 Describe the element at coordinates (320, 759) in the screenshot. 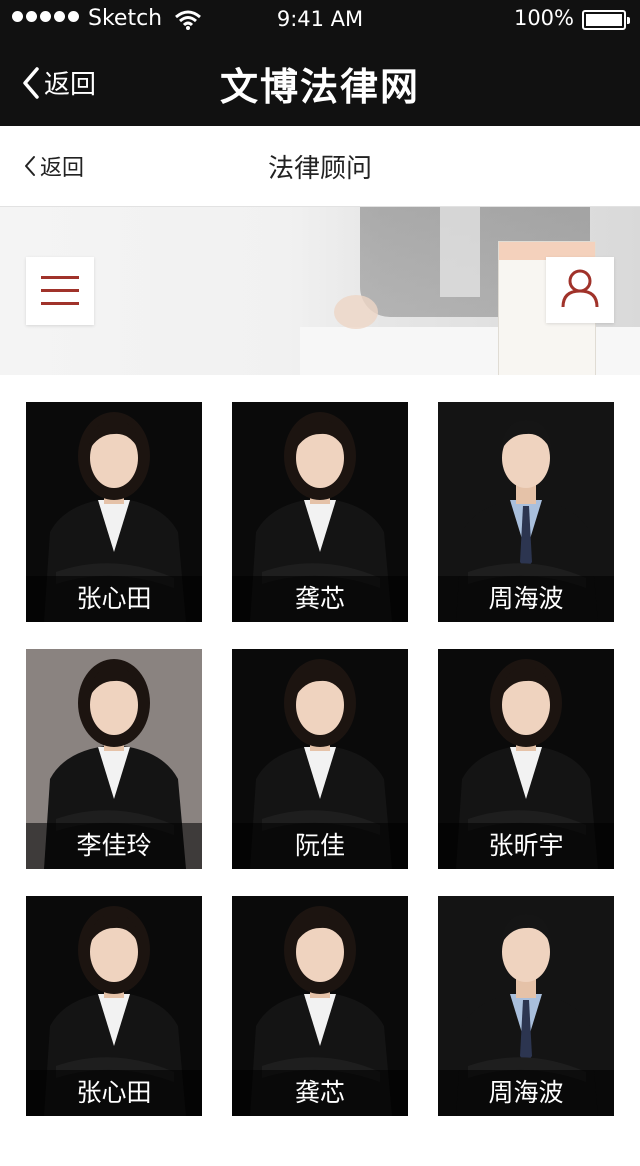

I see `lawyer-card: 阮佳` at that location.